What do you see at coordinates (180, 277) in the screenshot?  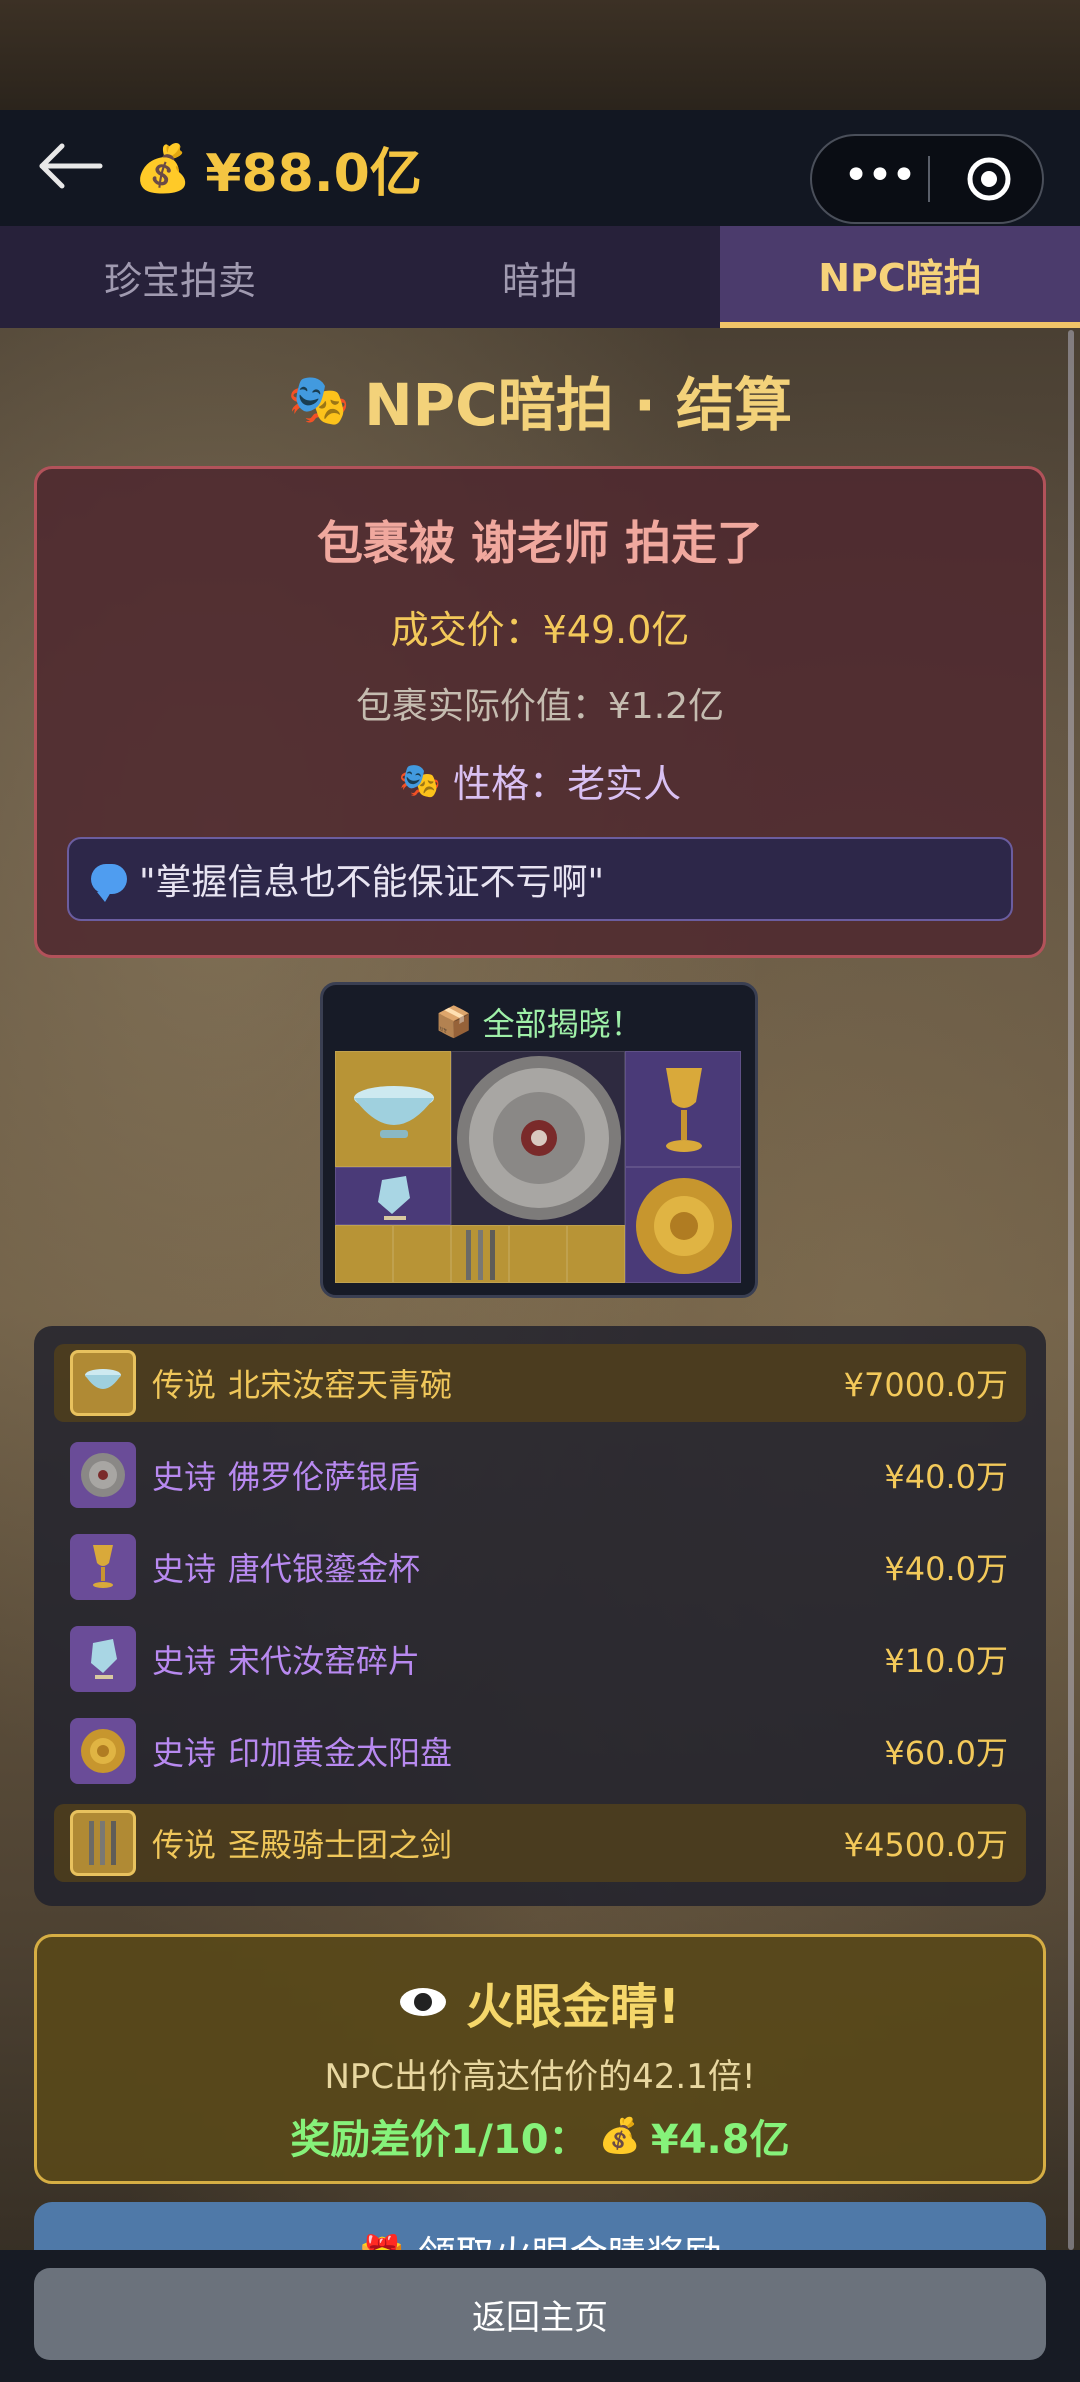 I see `tab-treasure-auction: 珍宝拍卖` at bounding box center [180, 277].